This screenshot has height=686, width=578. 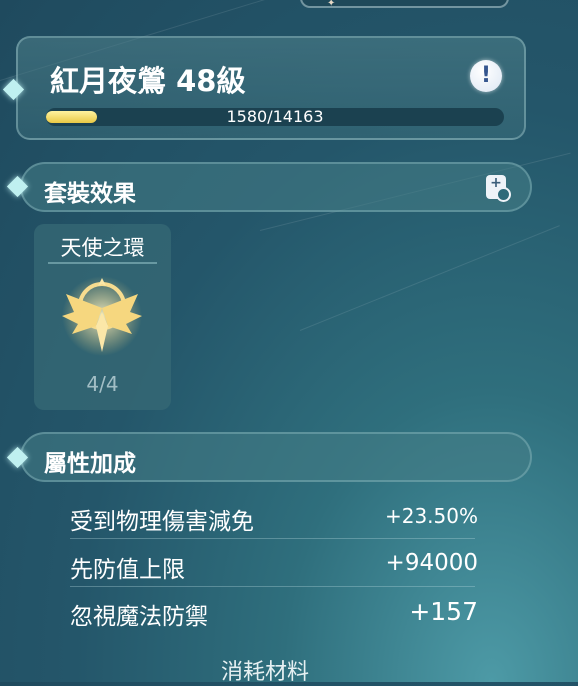 I want to click on stat-value: +157, so click(x=443, y=611).